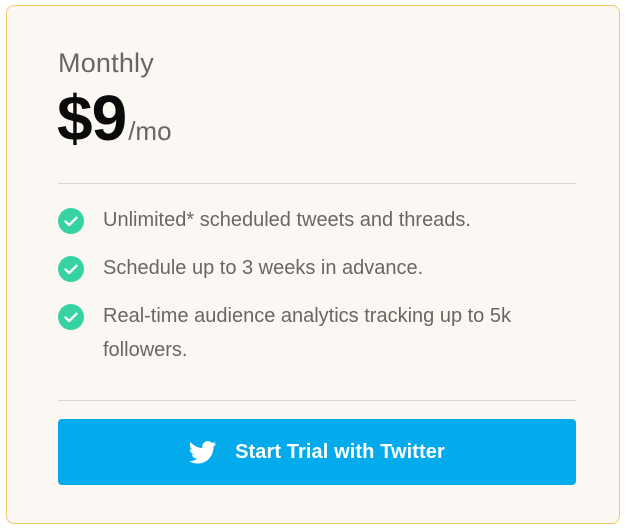 The height and width of the screenshot is (532, 628). What do you see at coordinates (263, 268) in the screenshot?
I see `feature-text: Schedule up to 3 weeks in advance.` at bounding box center [263, 268].